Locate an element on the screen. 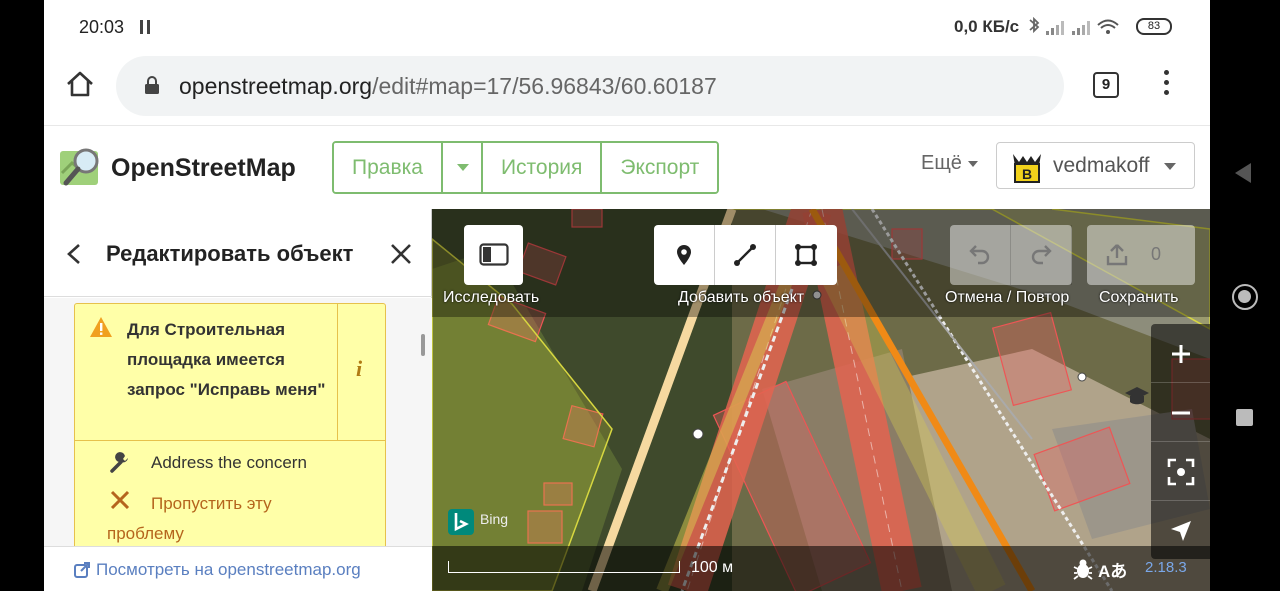 The width and height of the screenshot is (1280, 591). add-point-button is located at coordinates (684, 255).